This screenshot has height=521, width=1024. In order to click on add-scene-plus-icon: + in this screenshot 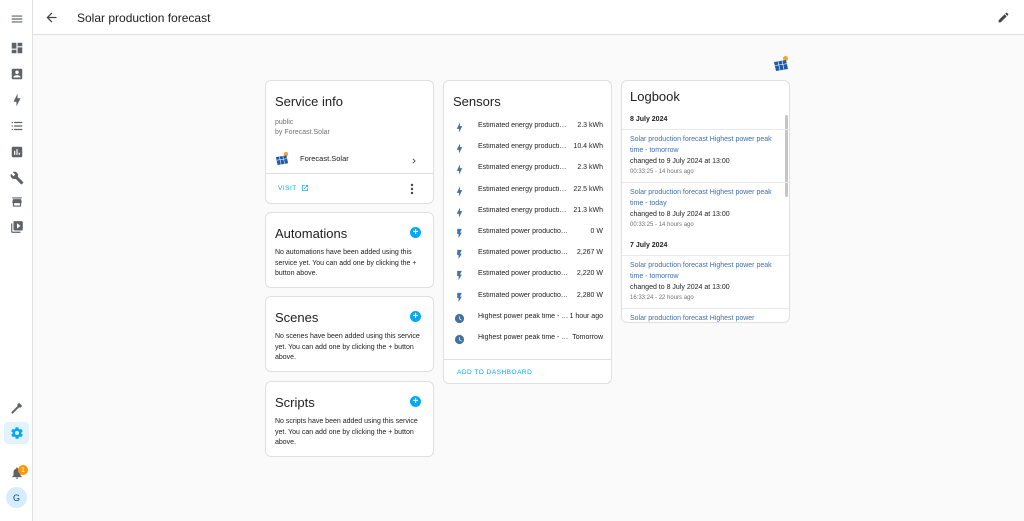, I will do `click(415, 316)`.